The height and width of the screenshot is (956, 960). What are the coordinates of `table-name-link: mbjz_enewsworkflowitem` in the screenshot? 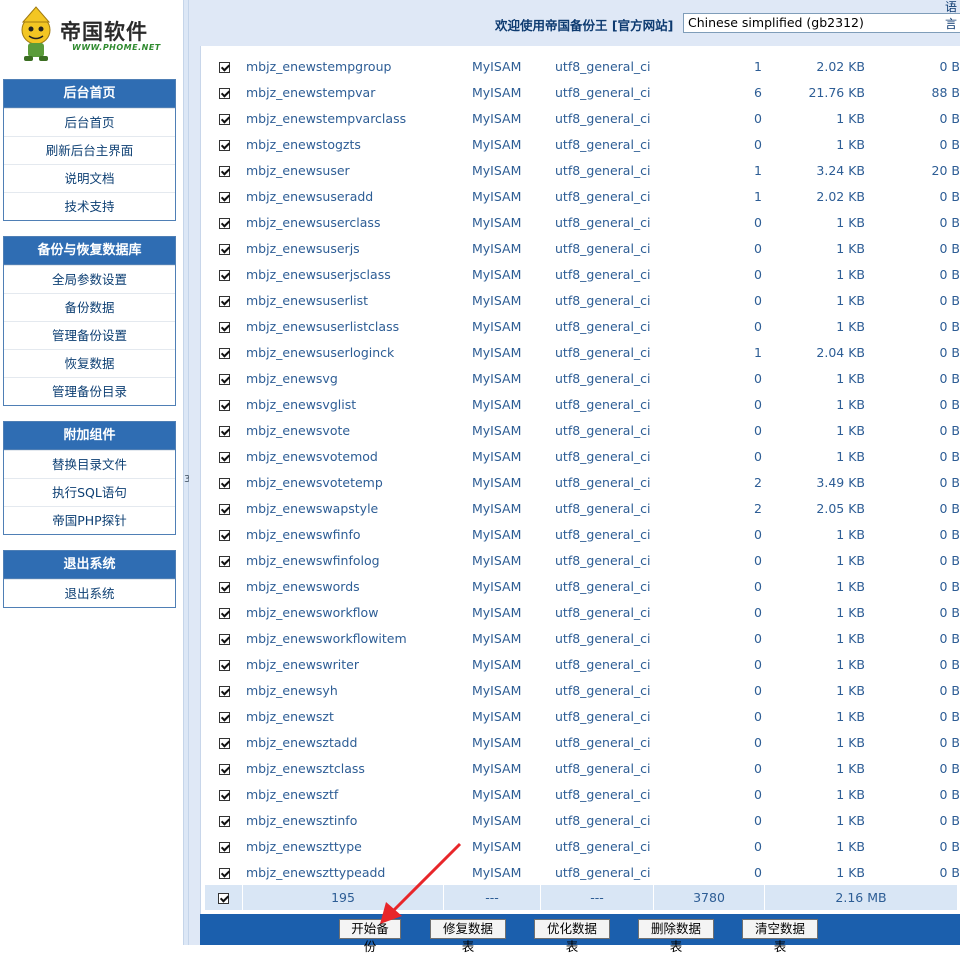 It's located at (357, 638).